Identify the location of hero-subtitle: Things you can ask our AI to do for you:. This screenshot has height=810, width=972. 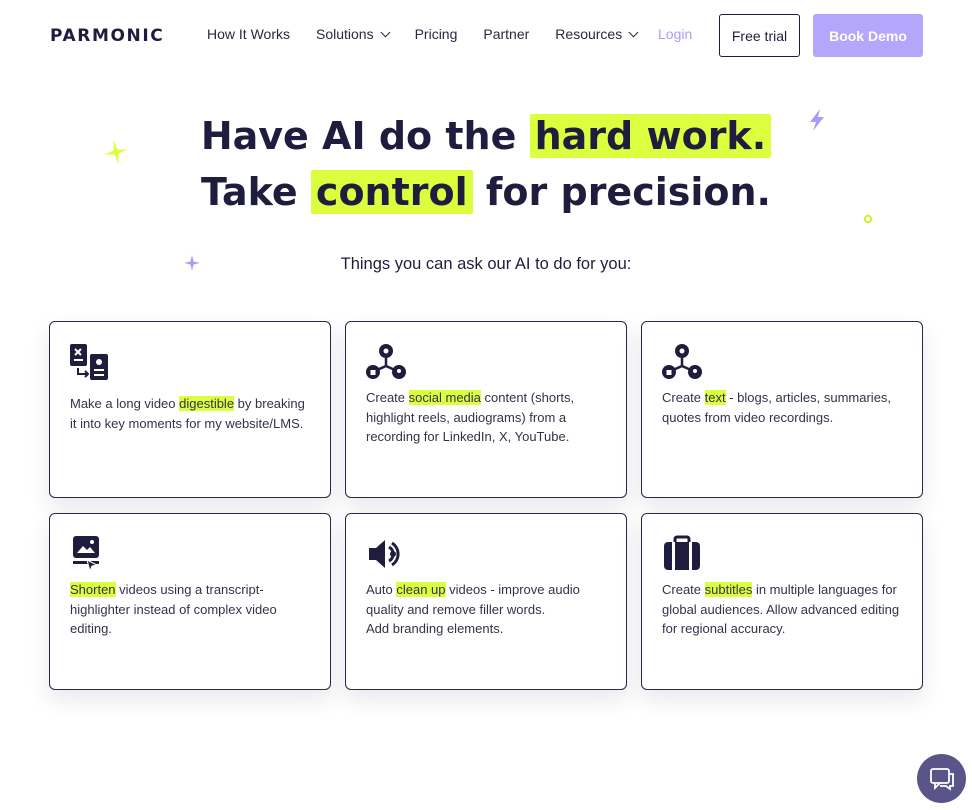
(486, 264).